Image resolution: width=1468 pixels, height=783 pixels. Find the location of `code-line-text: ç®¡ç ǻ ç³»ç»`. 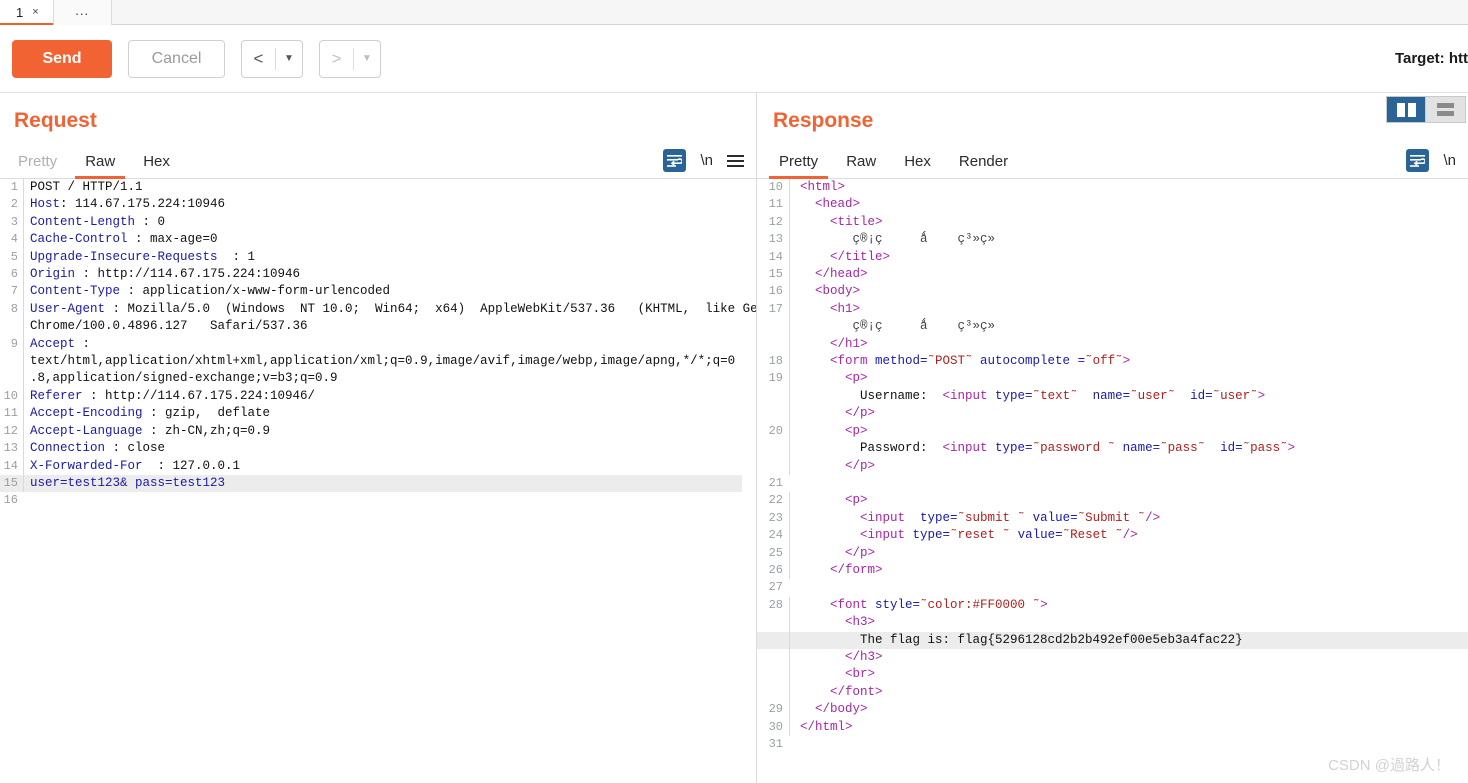

code-line-text: ç®¡ç ǻ ç³»ç» is located at coordinates (1128, 240).